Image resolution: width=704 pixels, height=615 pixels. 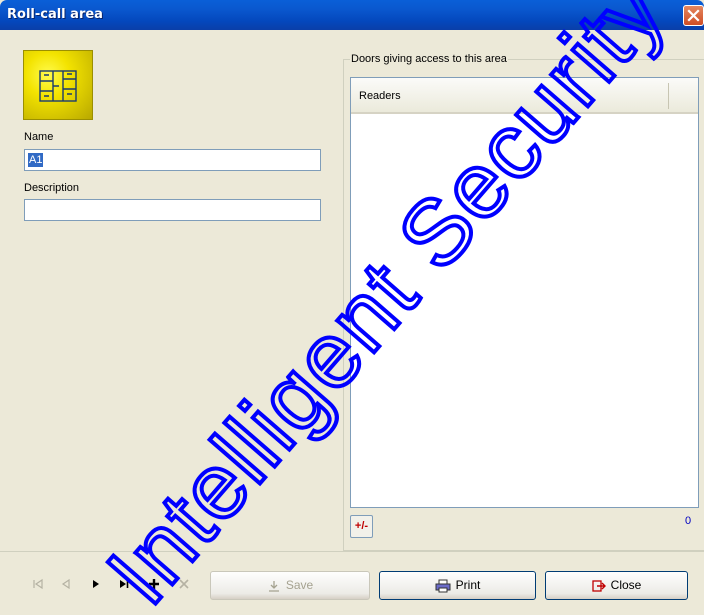 I want to click on readers-column-header: Readers, so click(x=380, y=96).